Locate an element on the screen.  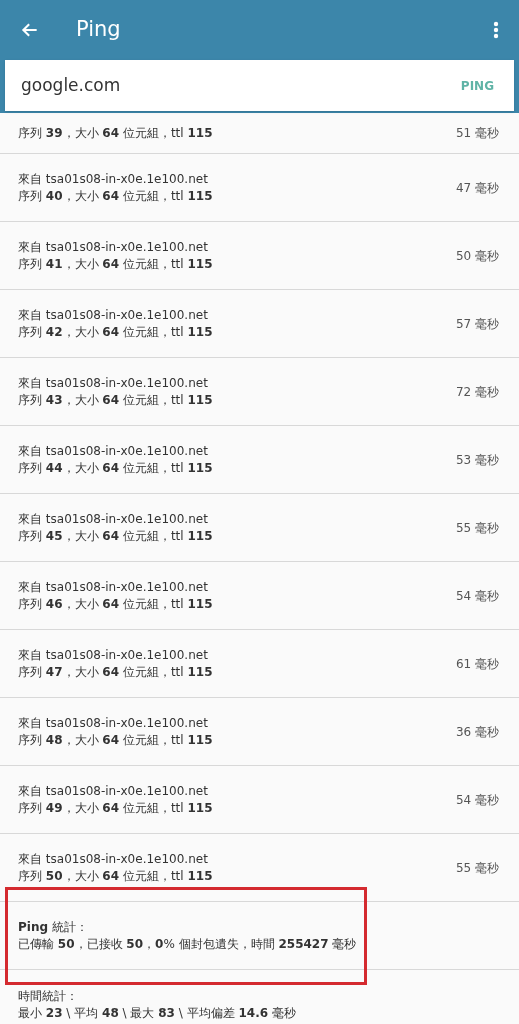
reply-time: 72 毫秒 is located at coordinates (477, 392).